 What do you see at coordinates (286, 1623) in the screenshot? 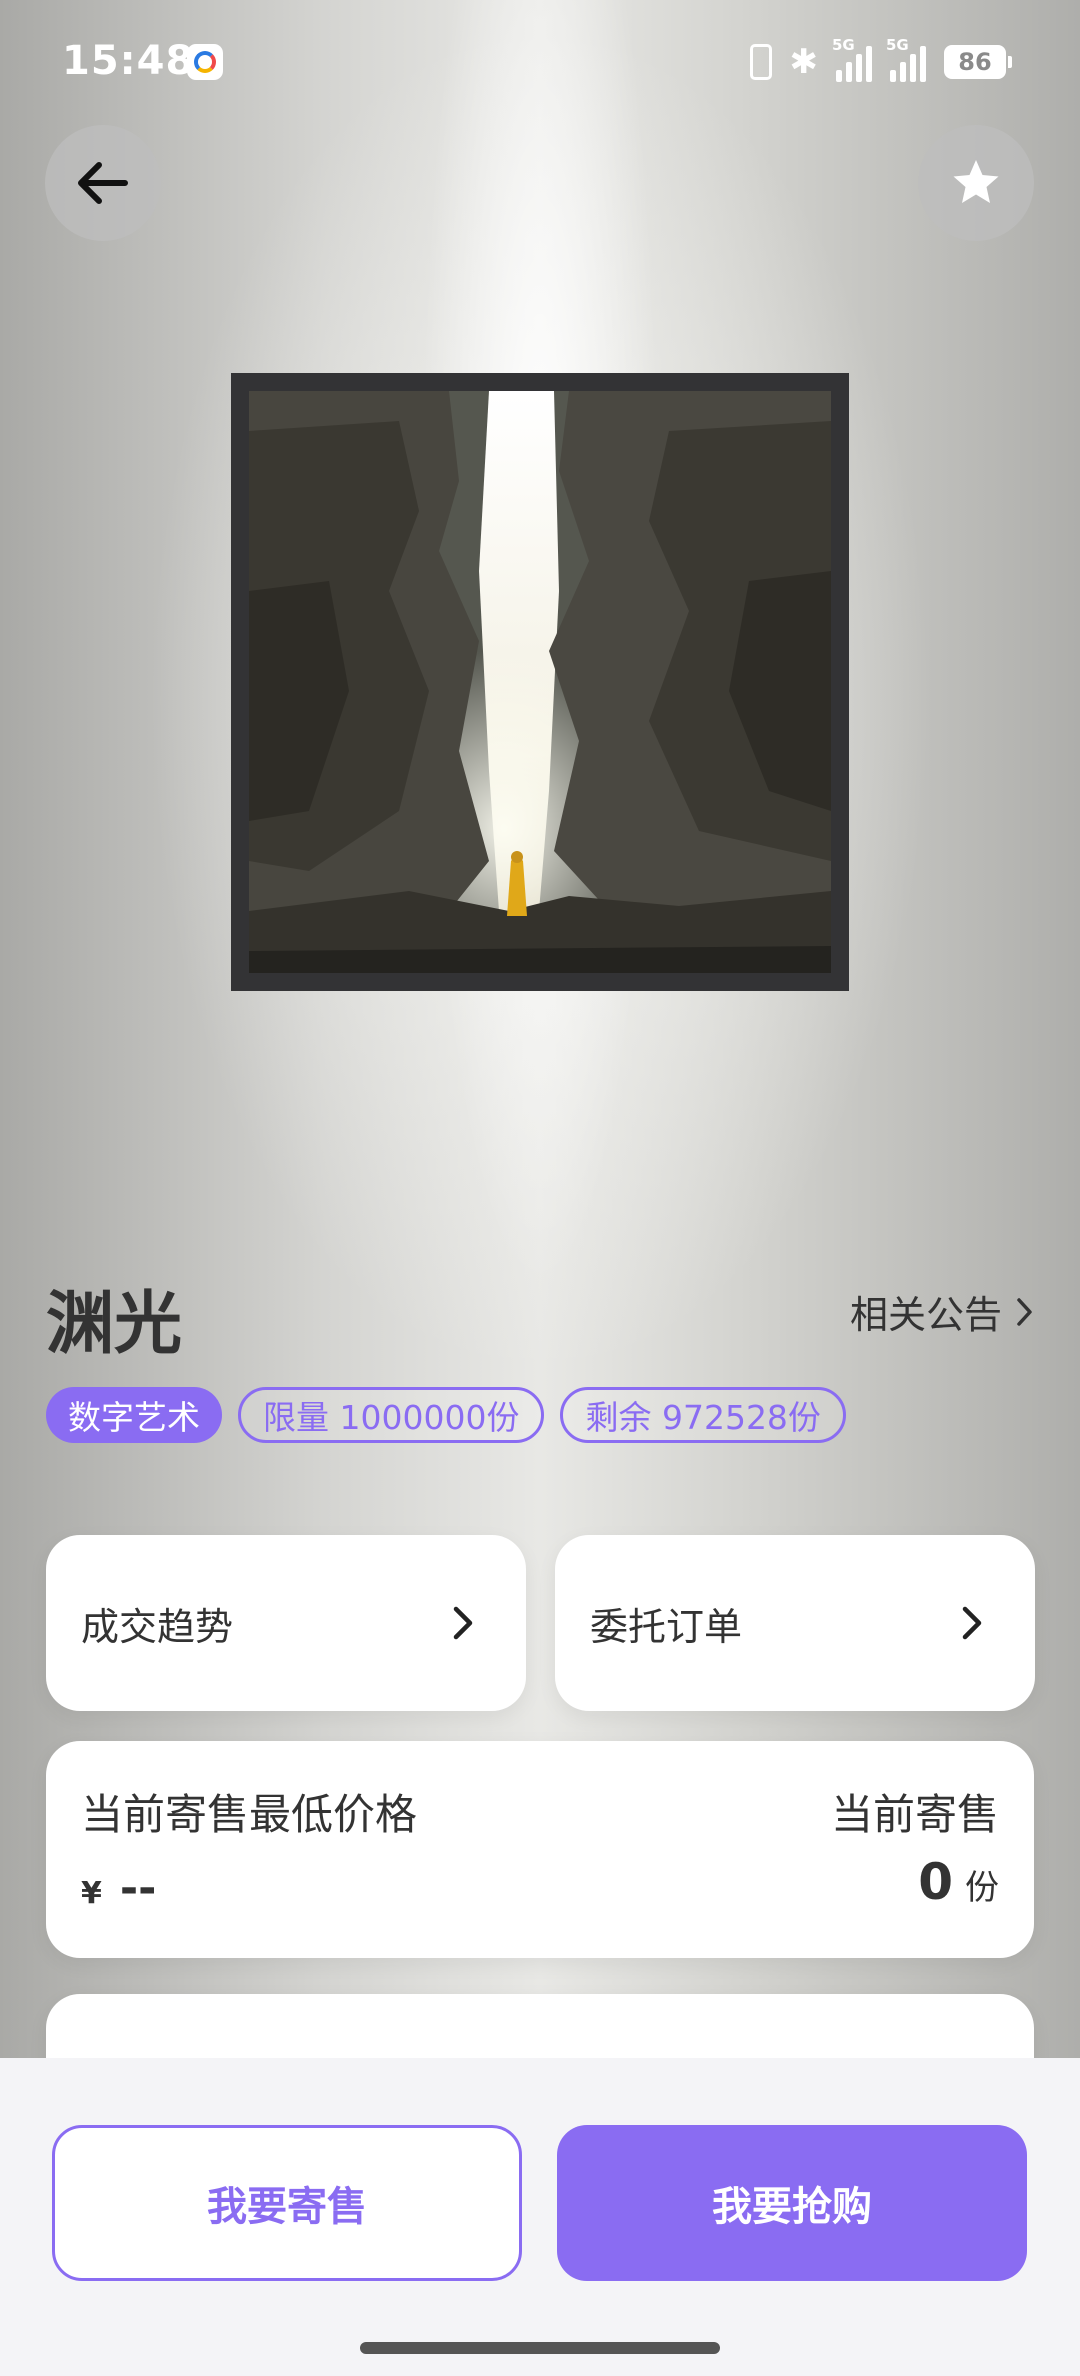
I see `trend-card: 成交趋势` at bounding box center [286, 1623].